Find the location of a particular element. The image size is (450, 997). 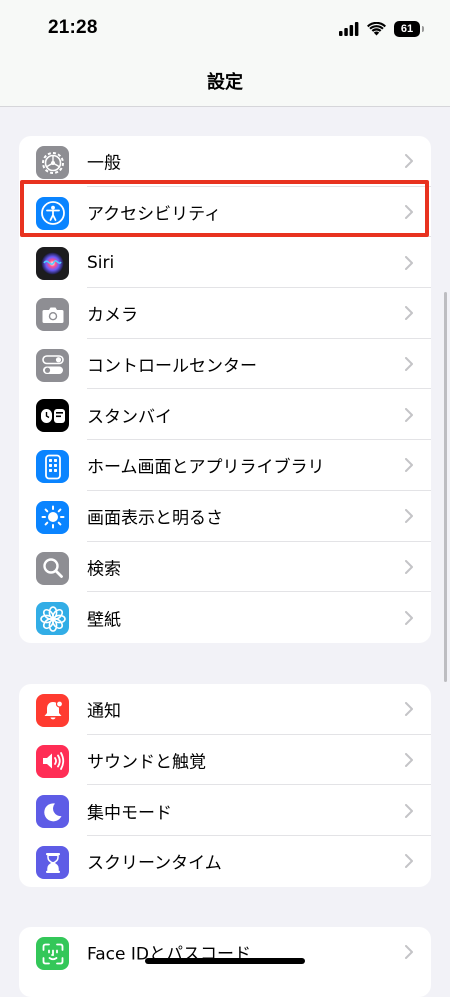

wallpaper-flower-icon is located at coordinates (52, 619).